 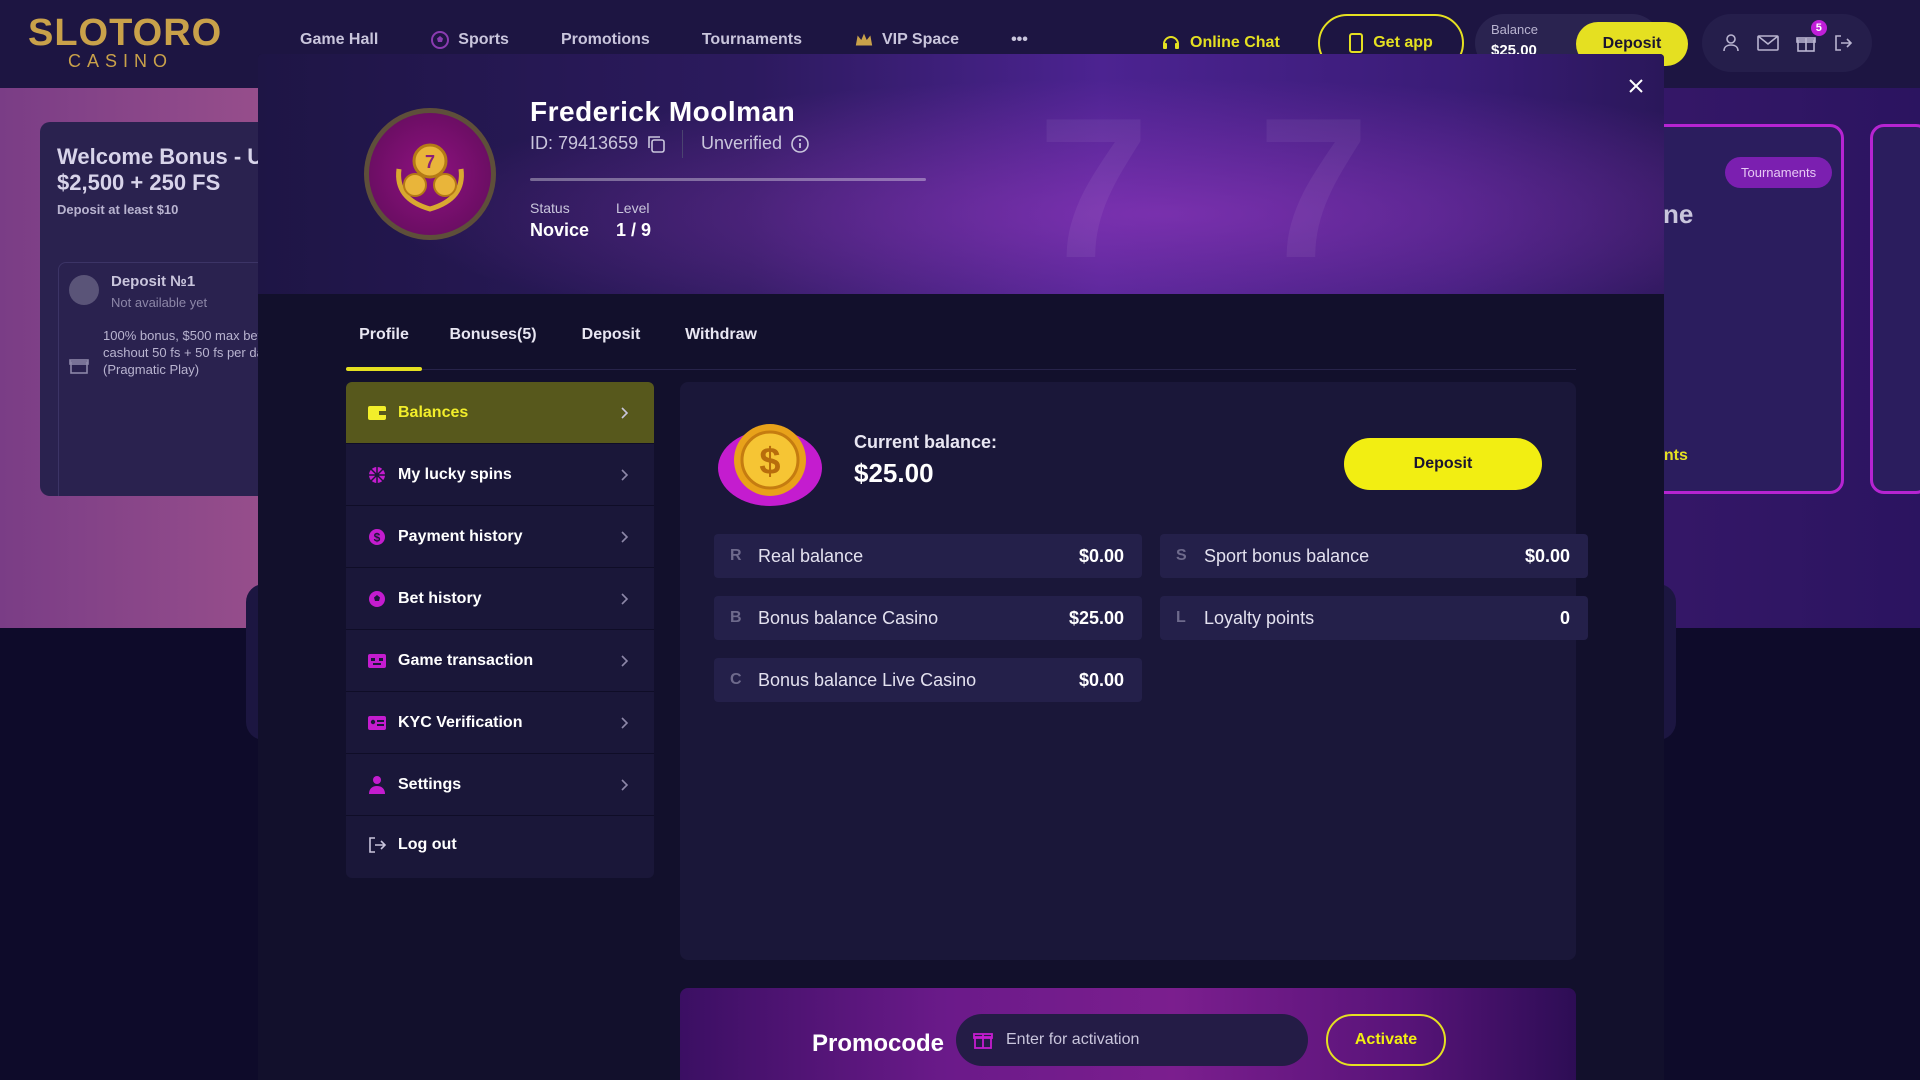 I want to click on row-name: Real balance, so click(x=811, y=555).